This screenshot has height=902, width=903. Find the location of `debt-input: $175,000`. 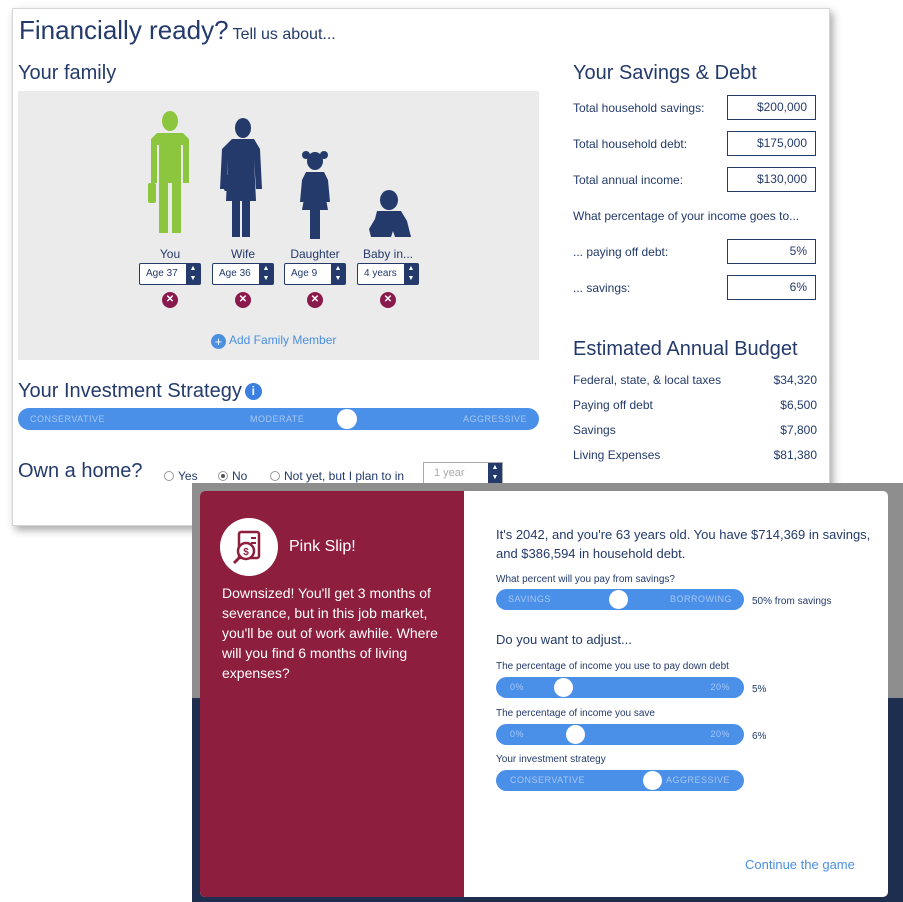

debt-input: $175,000 is located at coordinates (771, 143).